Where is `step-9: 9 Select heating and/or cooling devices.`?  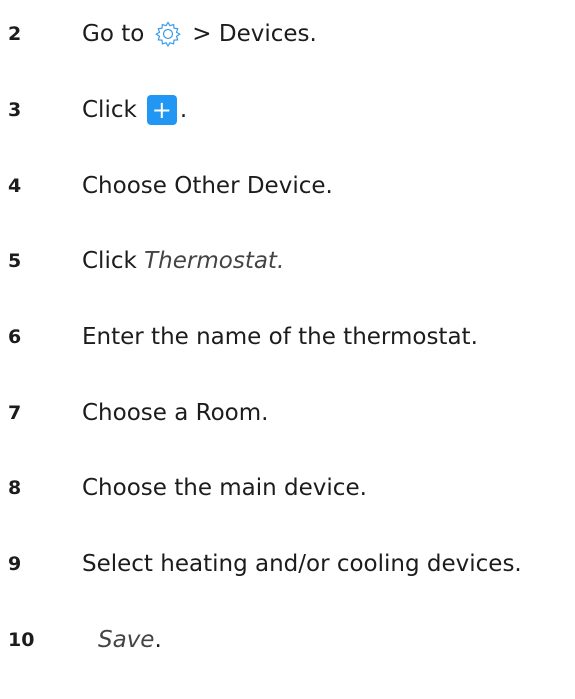
step-9: 9 Select heating and/or cooling devices. is located at coordinates (287, 564).